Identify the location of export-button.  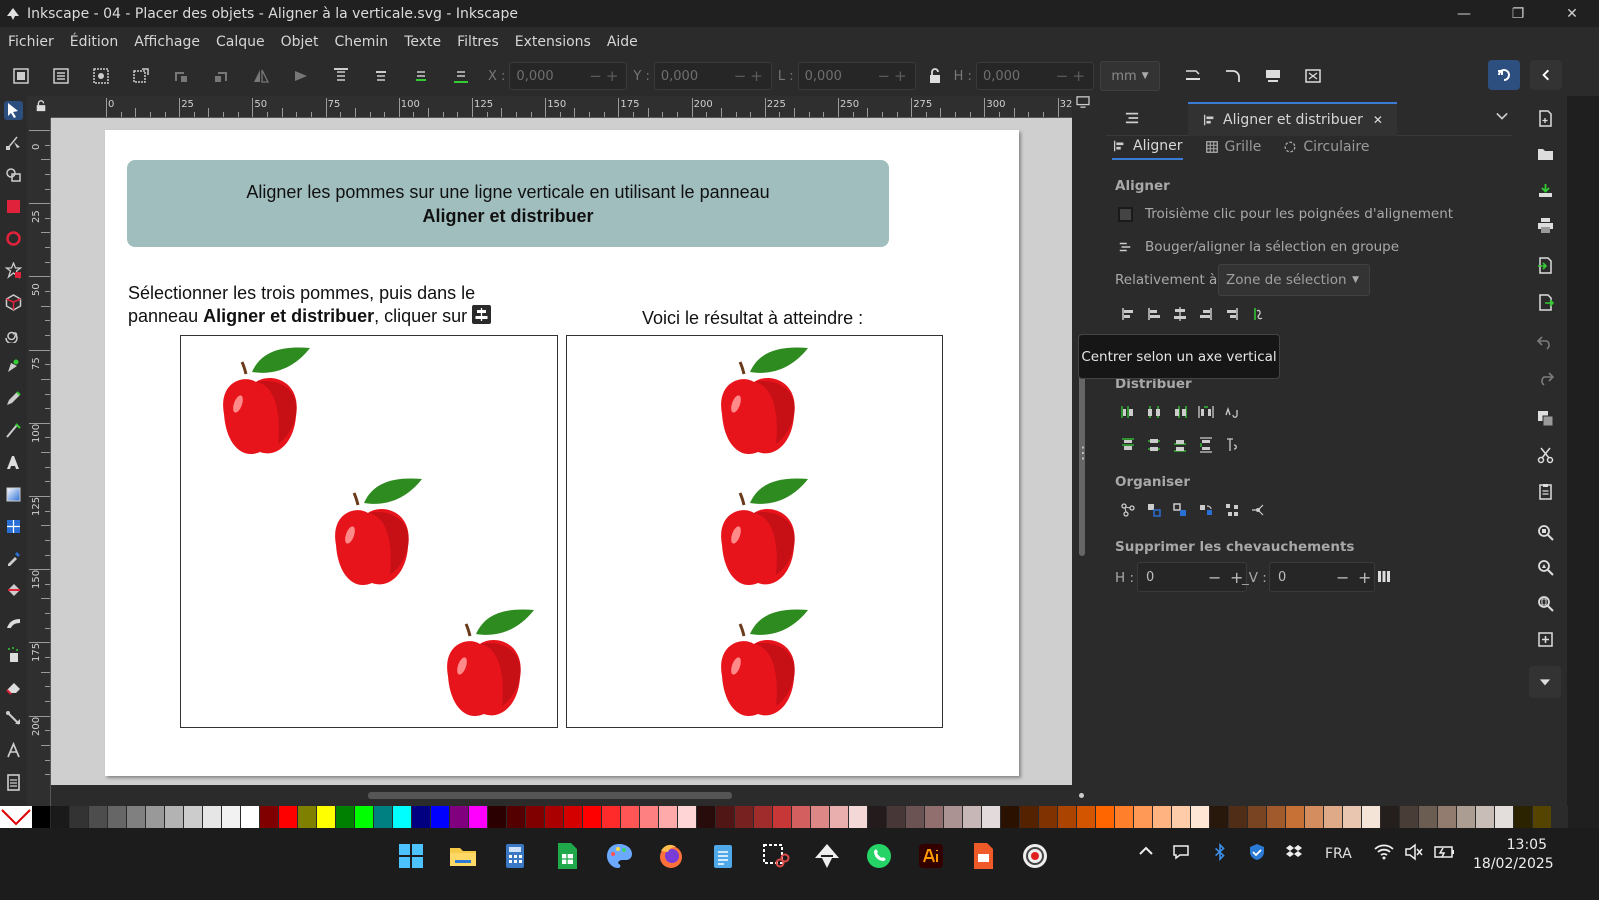
(1545, 302).